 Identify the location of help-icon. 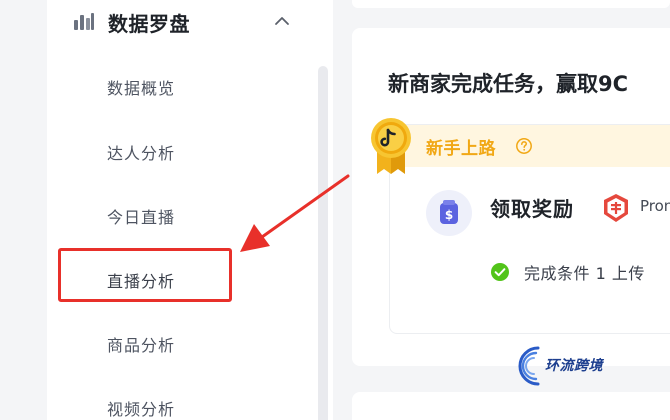
(524, 146).